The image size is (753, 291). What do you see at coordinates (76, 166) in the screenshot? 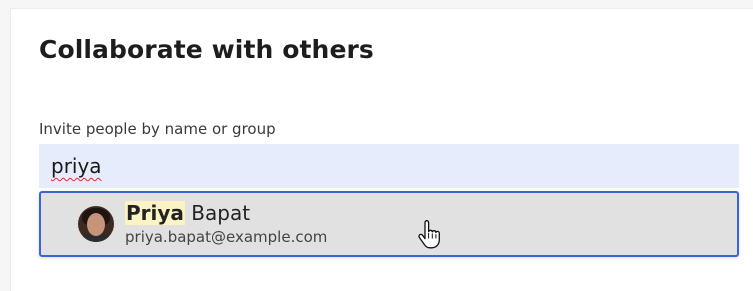
I see `search-input-value: priya` at bounding box center [76, 166].